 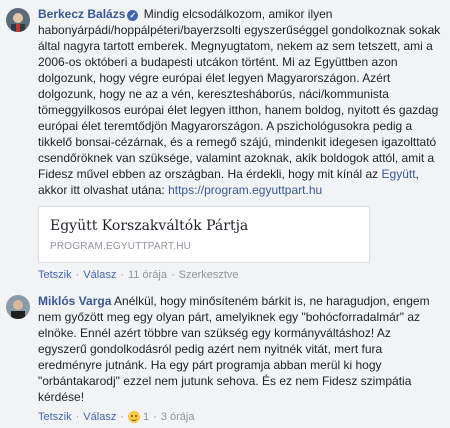 What do you see at coordinates (74, 301) in the screenshot?
I see `comment-author: Miklós Varga` at bounding box center [74, 301].